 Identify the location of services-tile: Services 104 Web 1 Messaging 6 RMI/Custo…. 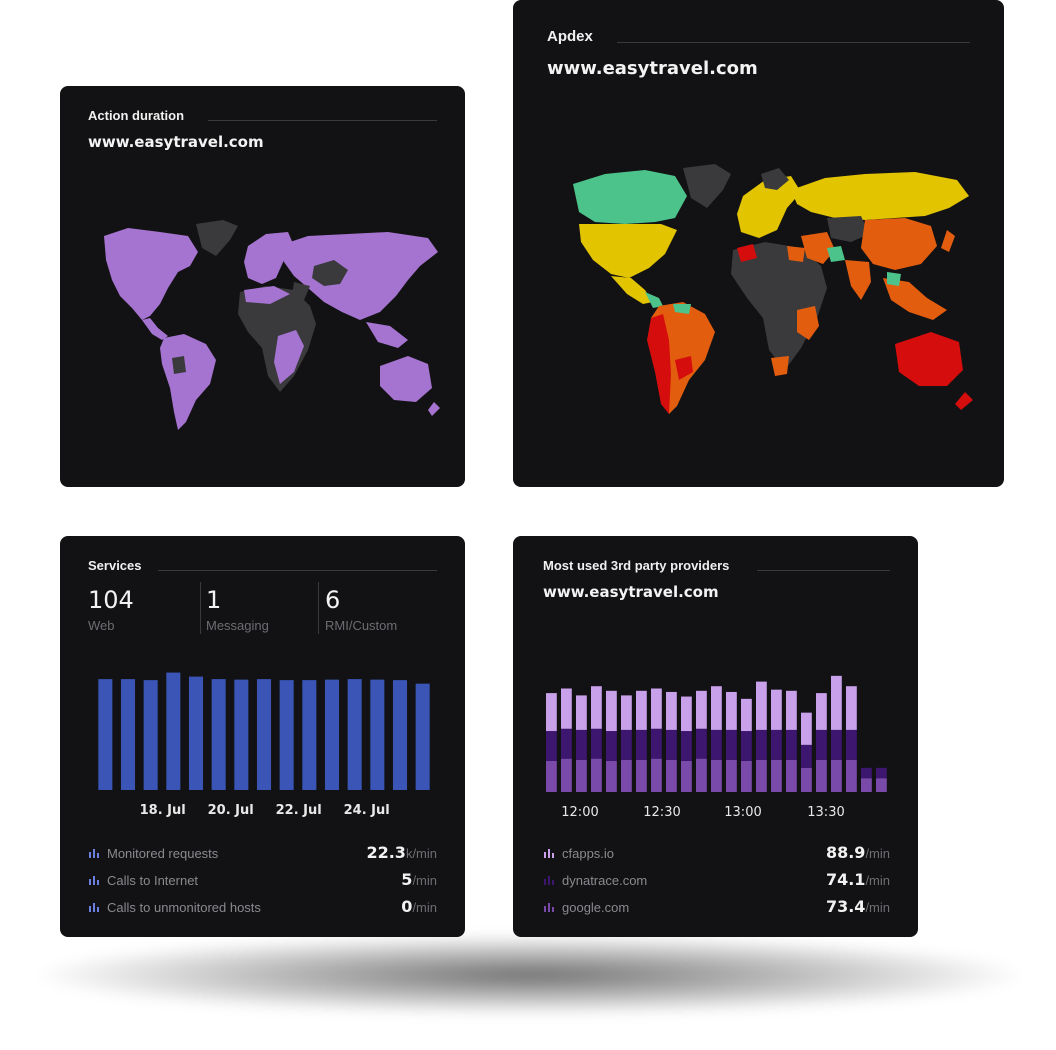
(262, 736).